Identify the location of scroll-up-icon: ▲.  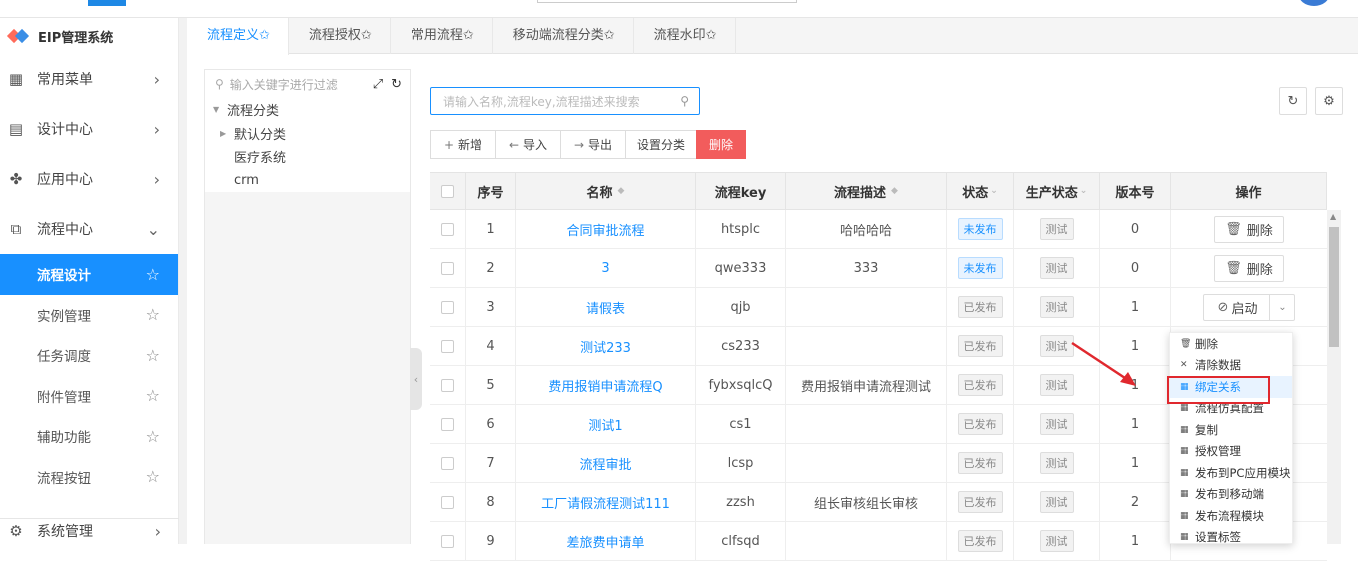
(1333, 216).